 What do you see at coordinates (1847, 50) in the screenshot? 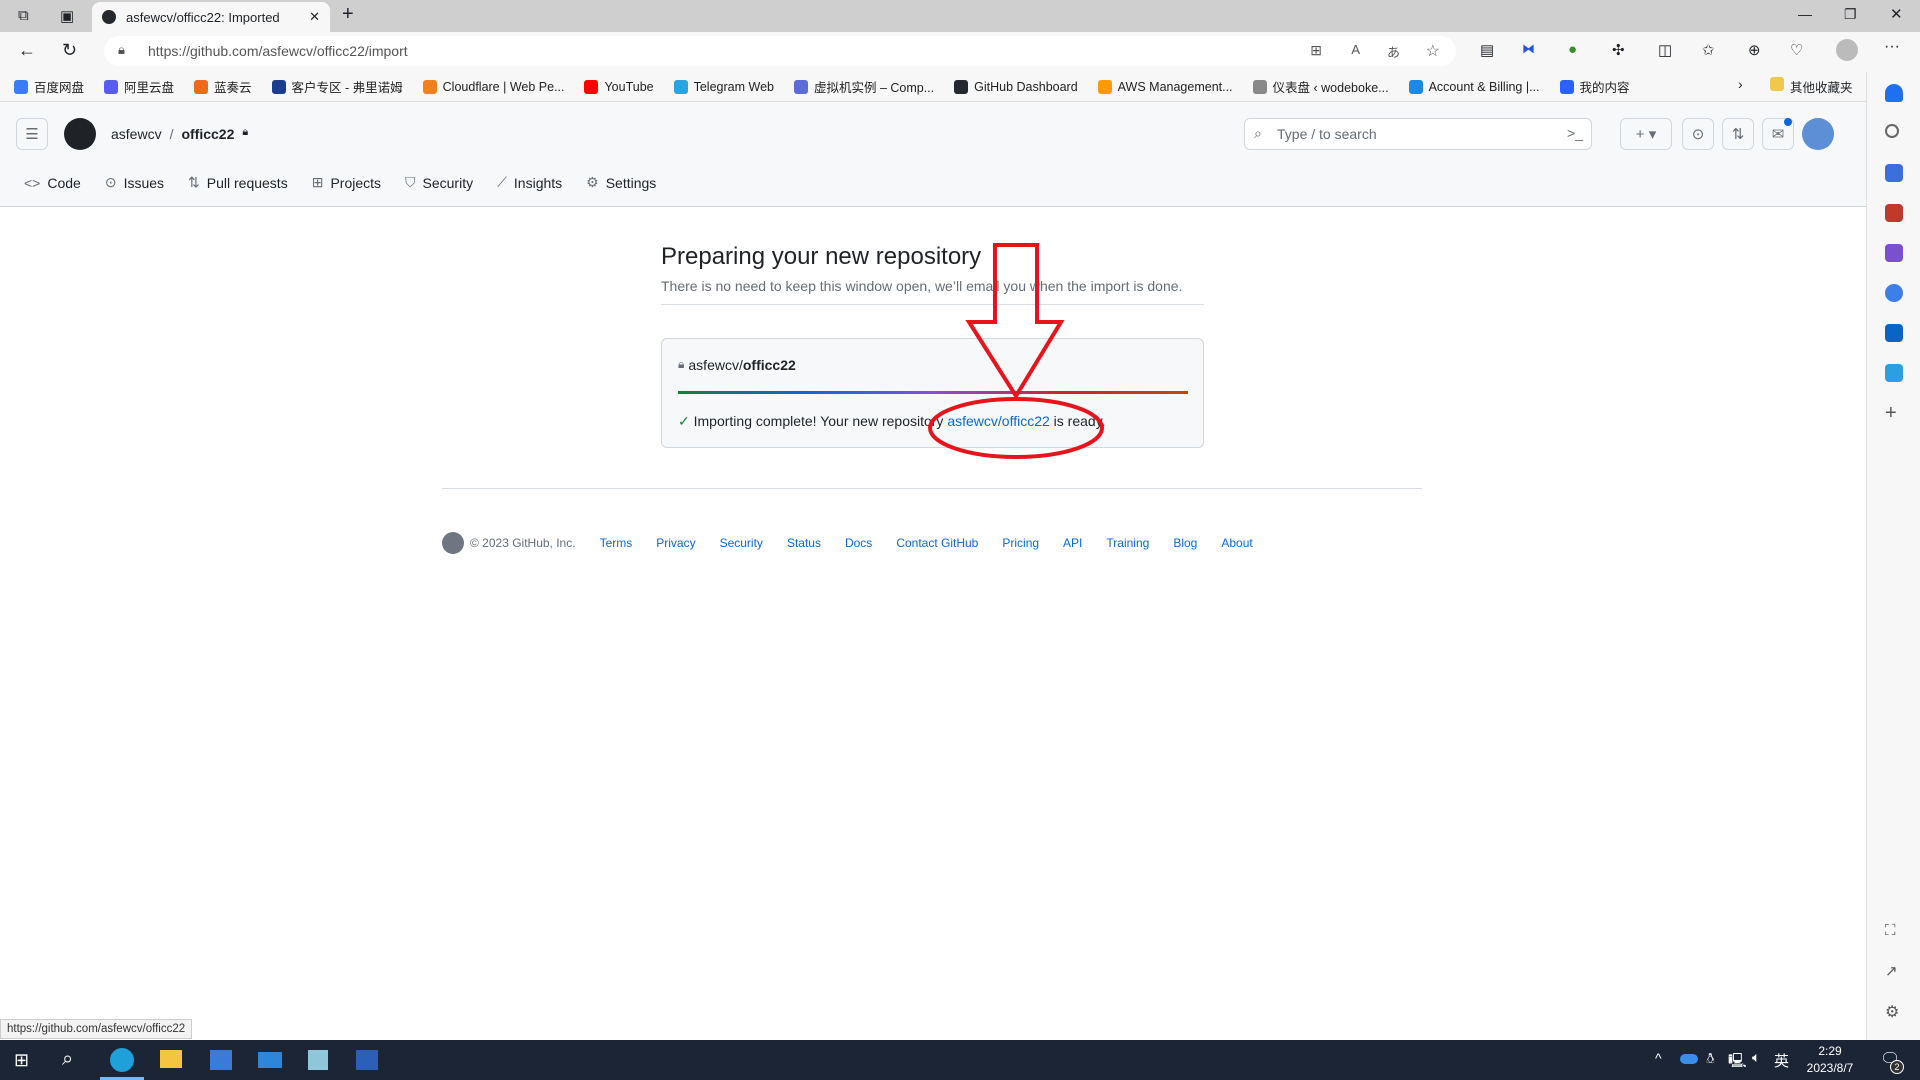
I see `profile-avatar` at bounding box center [1847, 50].